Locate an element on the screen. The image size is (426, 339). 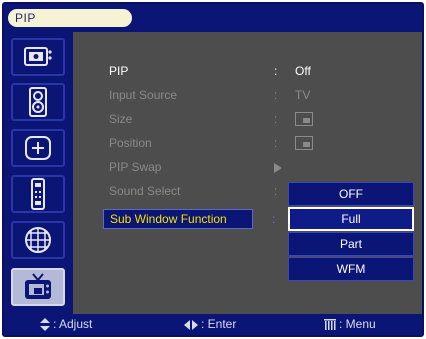
sidebar-item-multimedia is located at coordinates (38, 240).